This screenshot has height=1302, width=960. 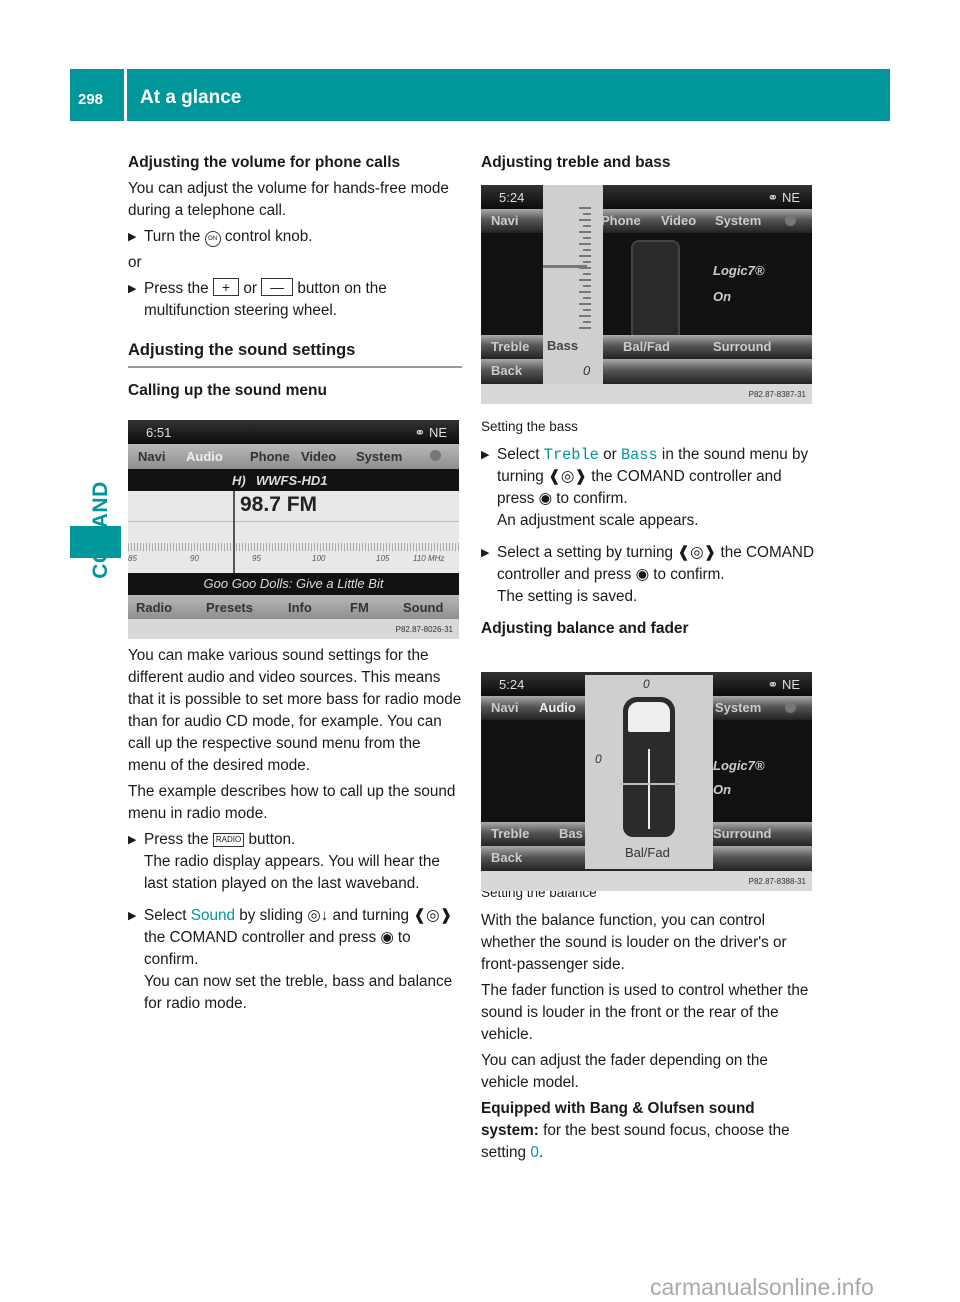 What do you see at coordinates (293, 629) in the screenshot?
I see `image-code: P82.87-8026-31` at bounding box center [293, 629].